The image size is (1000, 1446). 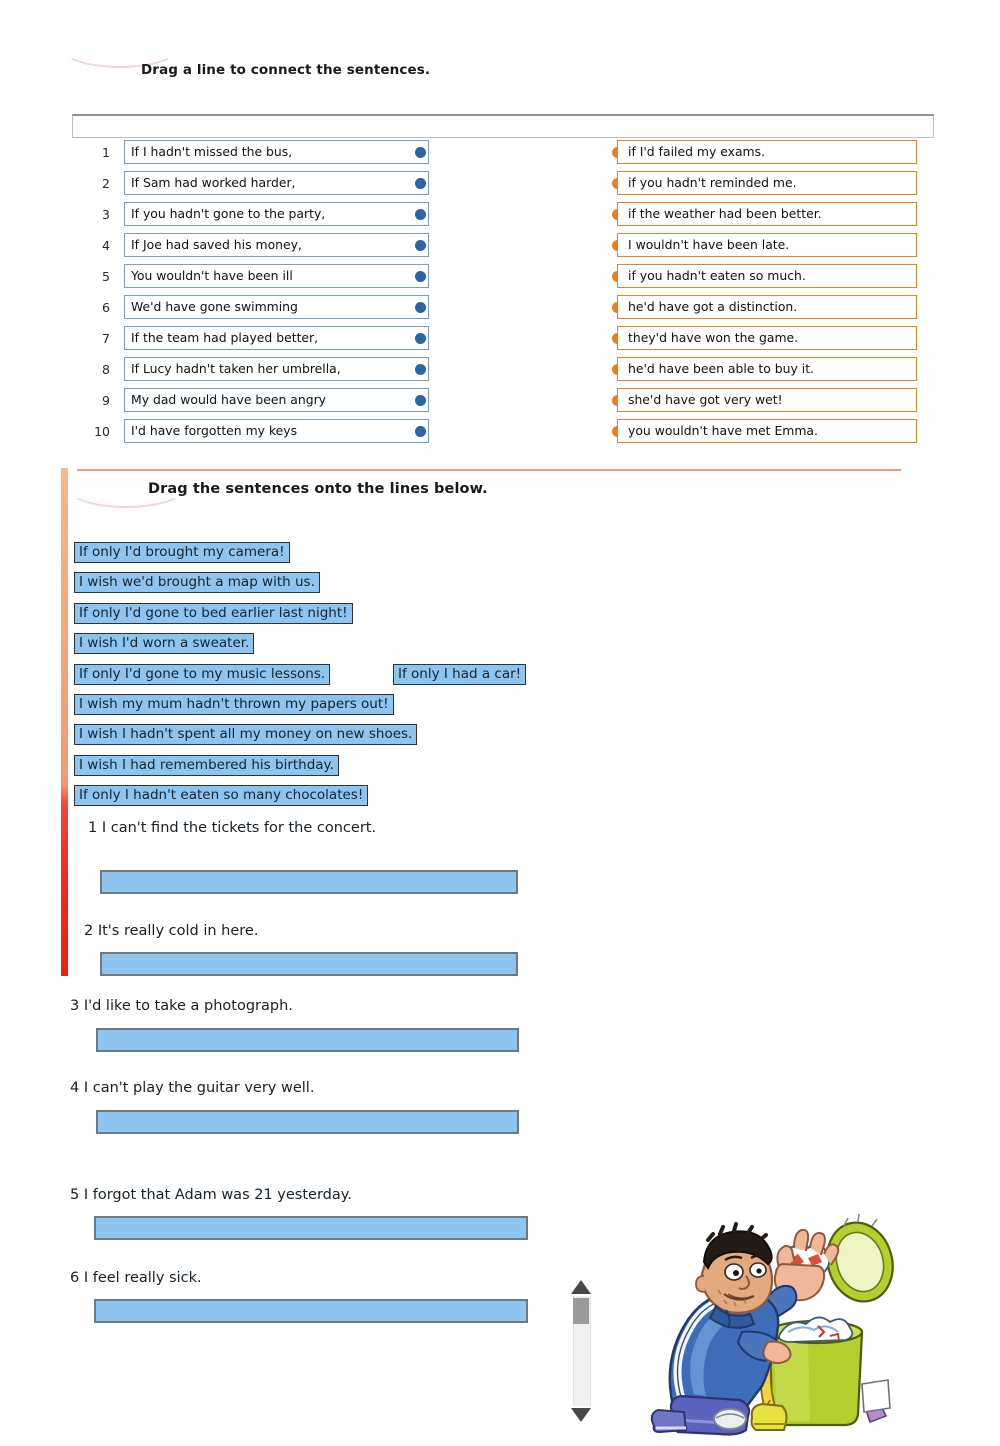 What do you see at coordinates (106, 338) in the screenshot?
I see `row-number: 7` at bounding box center [106, 338].